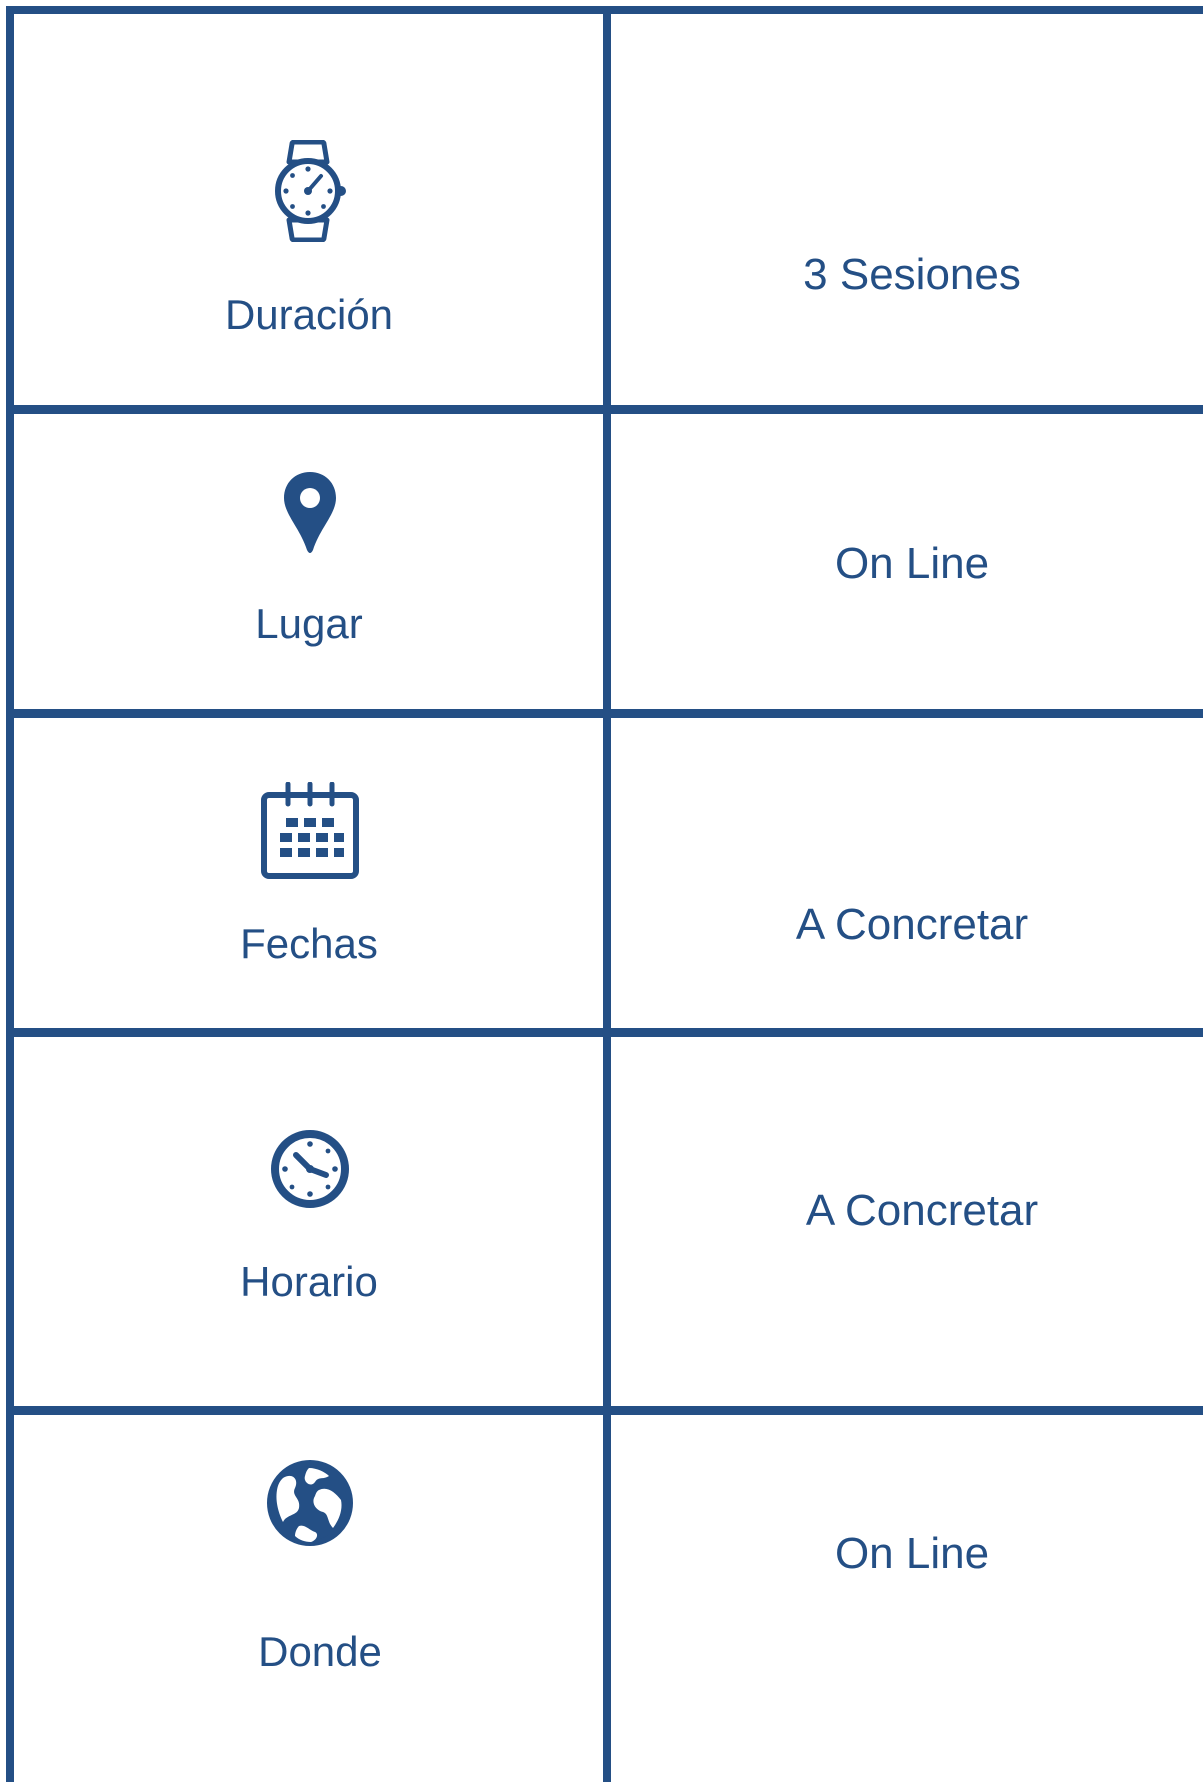 This screenshot has width=1203, height=1782. What do you see at coordinates (906, 209) in the screenshot?
I see `row-value-cell: 3 Sesiones` at bounding box center [906, 209].